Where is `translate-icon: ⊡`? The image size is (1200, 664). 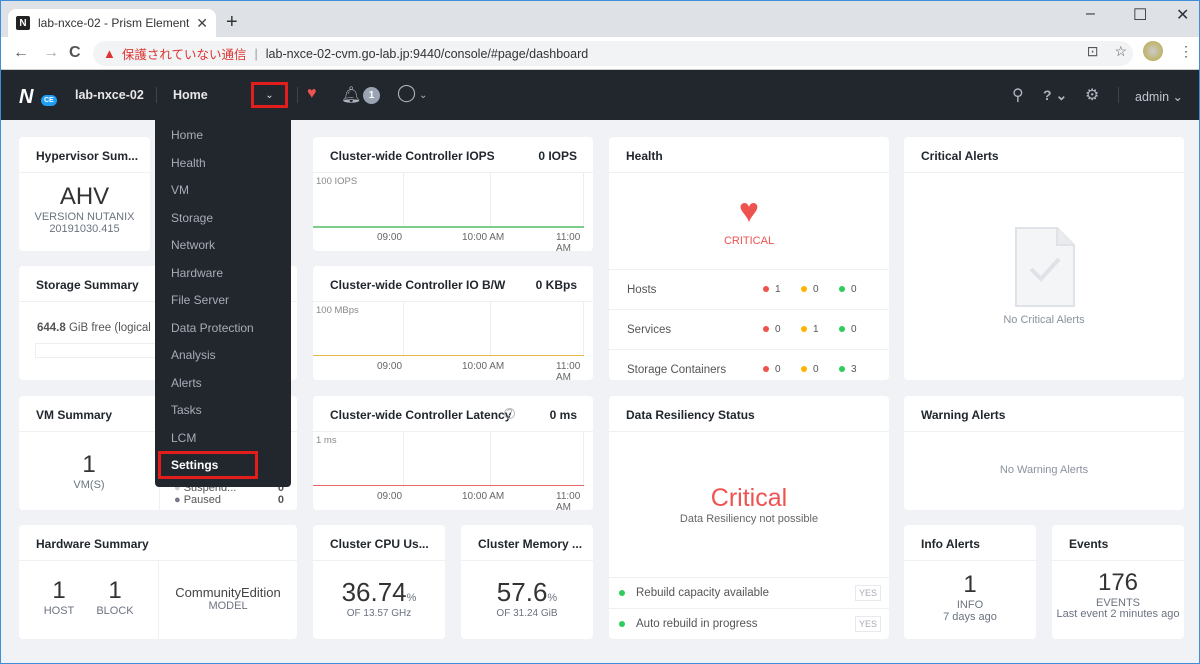 translate-icon: ⊡ is located at coordinates (1093, 51).